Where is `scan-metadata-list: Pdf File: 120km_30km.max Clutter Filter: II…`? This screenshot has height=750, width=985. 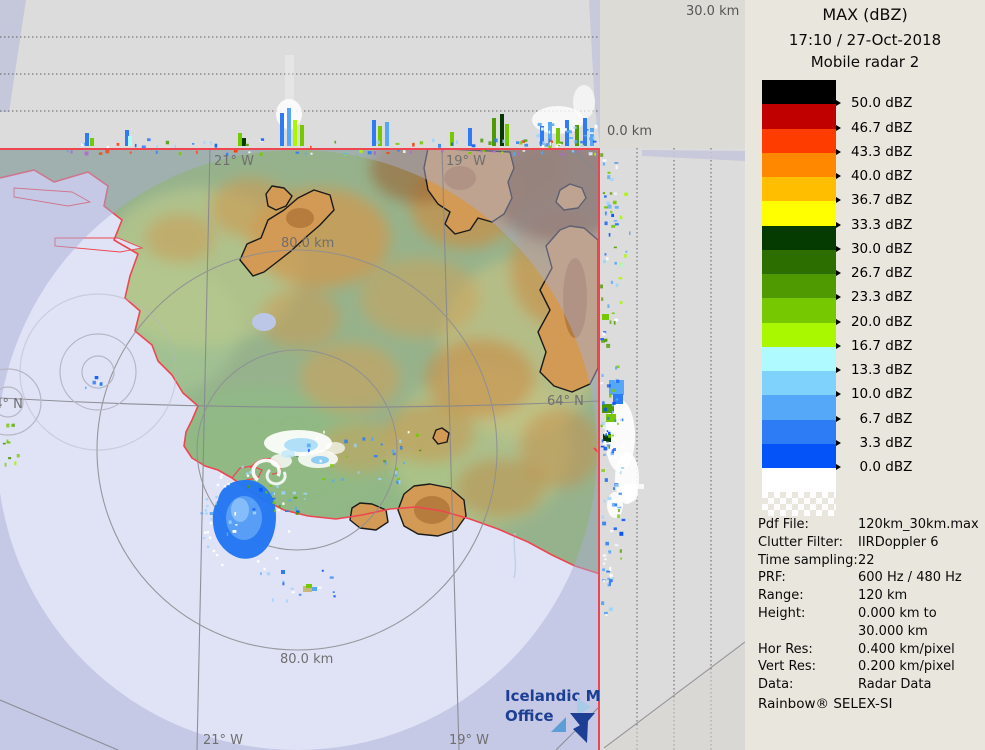 scan-metadata-list: Pdf File: 120km_30km.max Clutter Filter: II… is located at coordinates (869, 605).